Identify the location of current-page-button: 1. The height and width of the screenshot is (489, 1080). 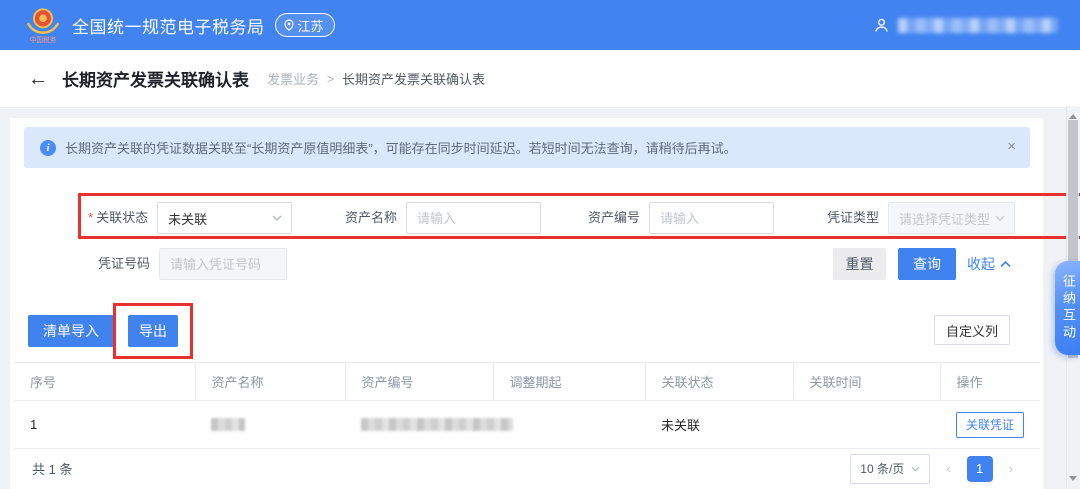
(979, 468).